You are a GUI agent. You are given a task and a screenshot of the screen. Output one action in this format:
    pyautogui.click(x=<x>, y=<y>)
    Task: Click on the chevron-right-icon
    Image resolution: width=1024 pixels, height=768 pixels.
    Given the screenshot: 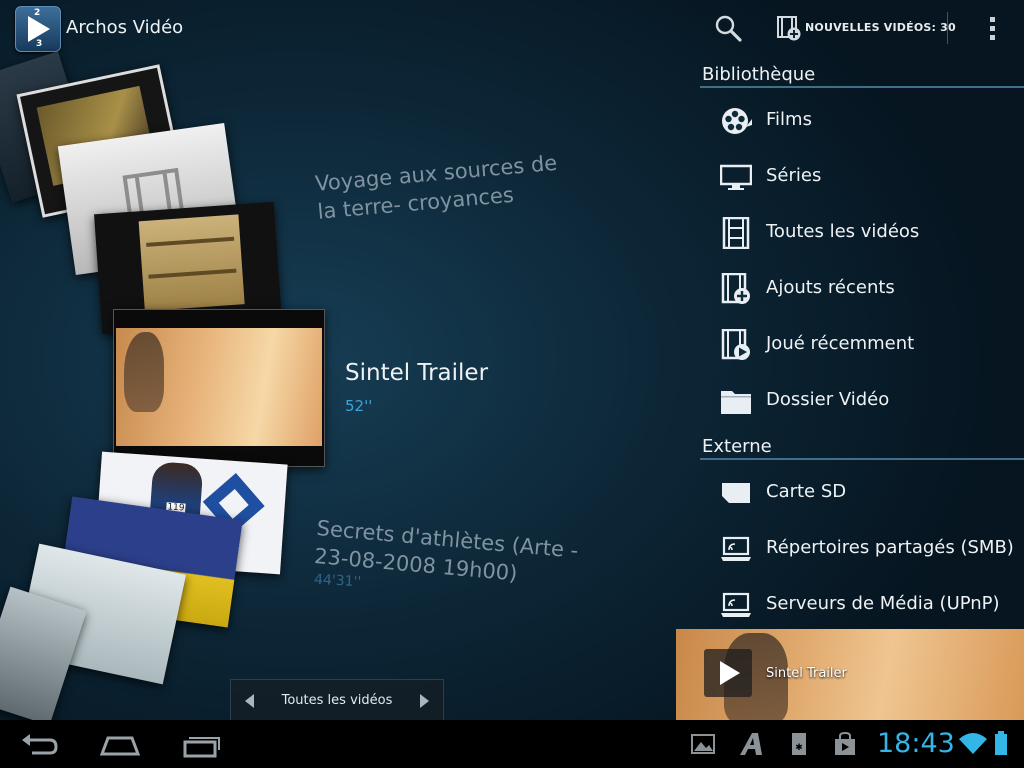 What is the action you would take?
    pyautogui.click(x=424, y=701)
    